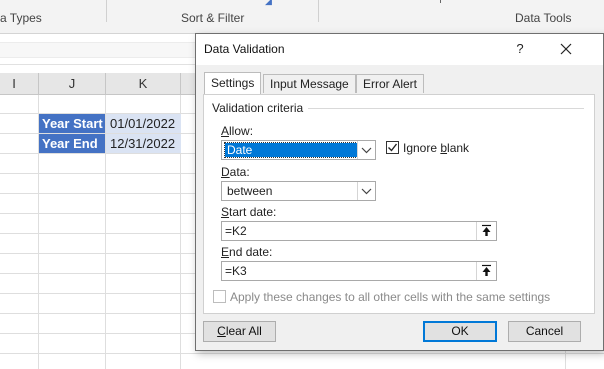  I want to click on ok-button: OK, so click(460, 331).